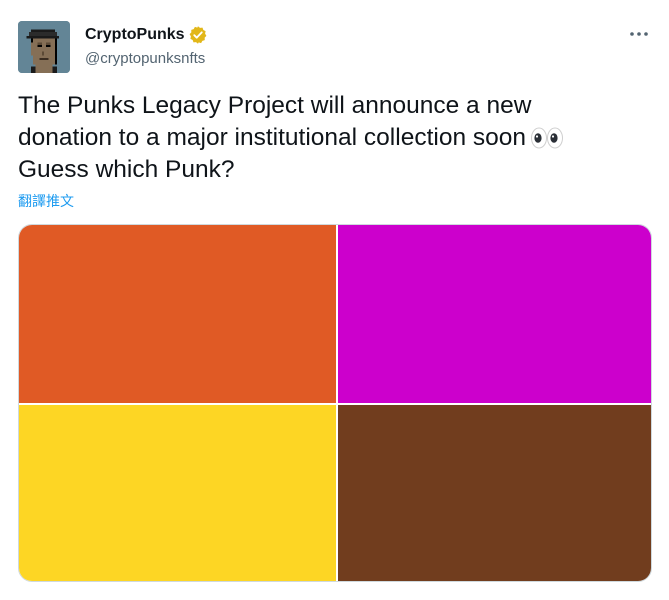 This screenshot has width=669, height=600. Describe the element at coordinates (46, 201) in the screenshot. I see `translate-tweet-link: 翻譯推文` at that location.